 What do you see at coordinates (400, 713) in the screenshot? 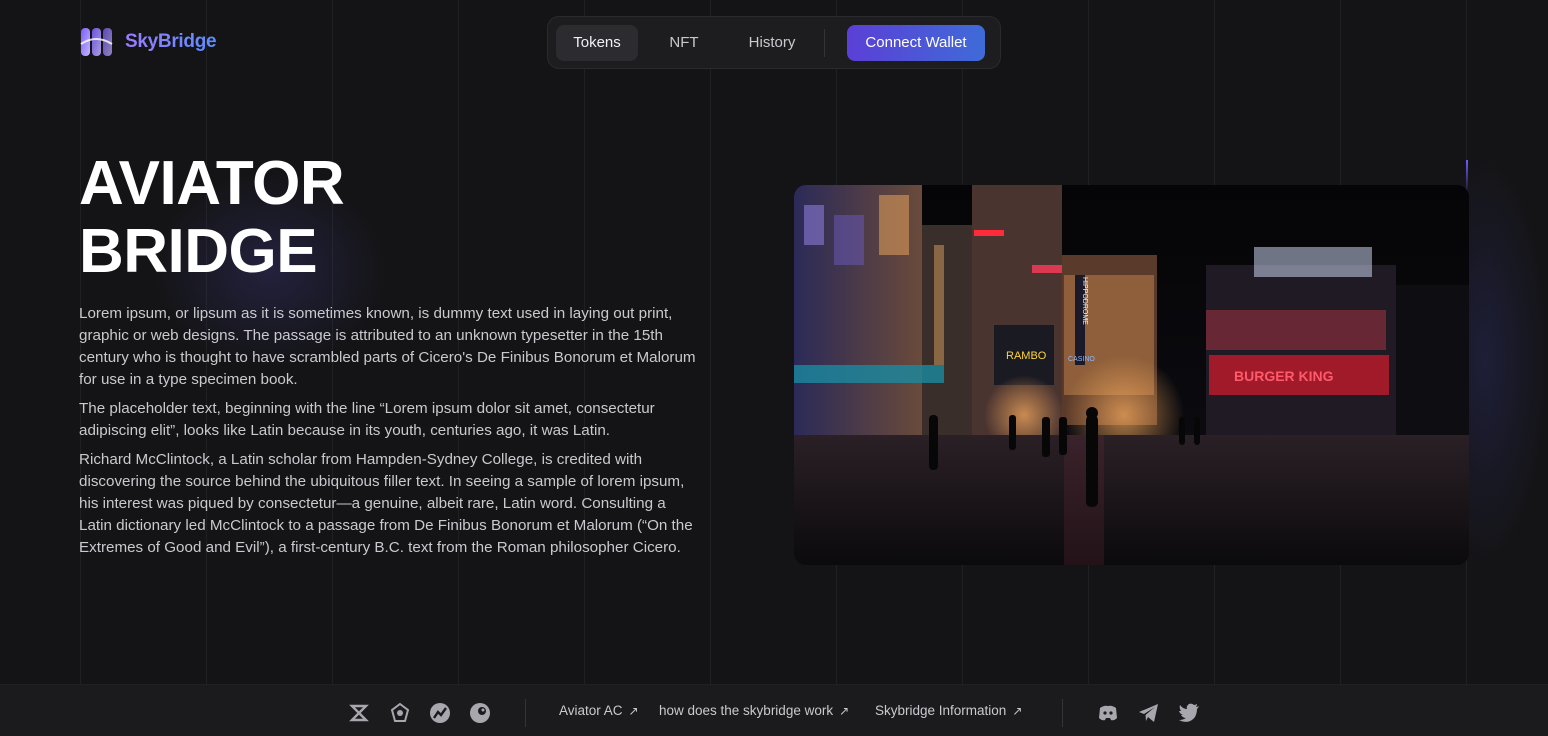
I see `coinmarketcap-icon` at bounding box center [400, 713].